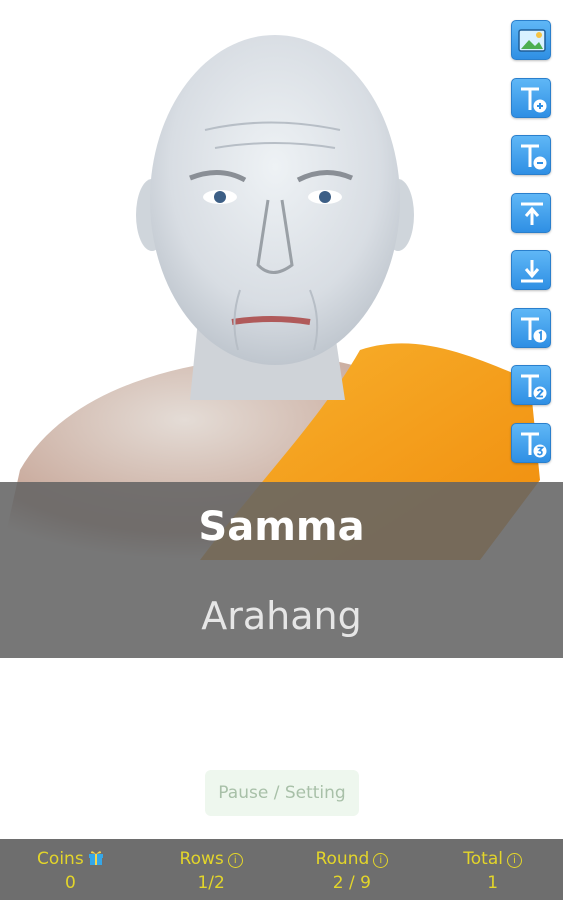 The image size is (563, 900). What do you see at coordinates (531, 212) in the screenshot?
I see `move-up-icon` at bounding box center [531, 212].